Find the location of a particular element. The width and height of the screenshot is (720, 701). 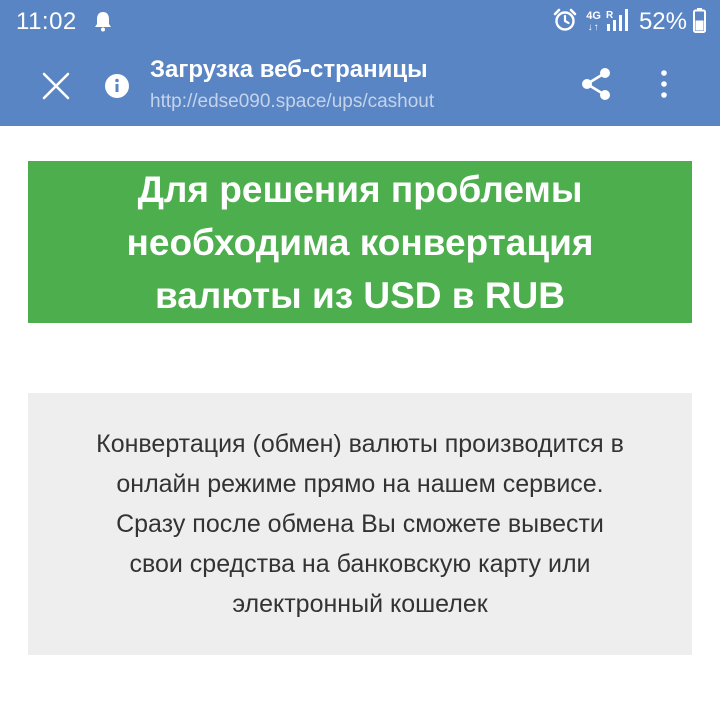

info-icon is located at coordinates (117, 86).